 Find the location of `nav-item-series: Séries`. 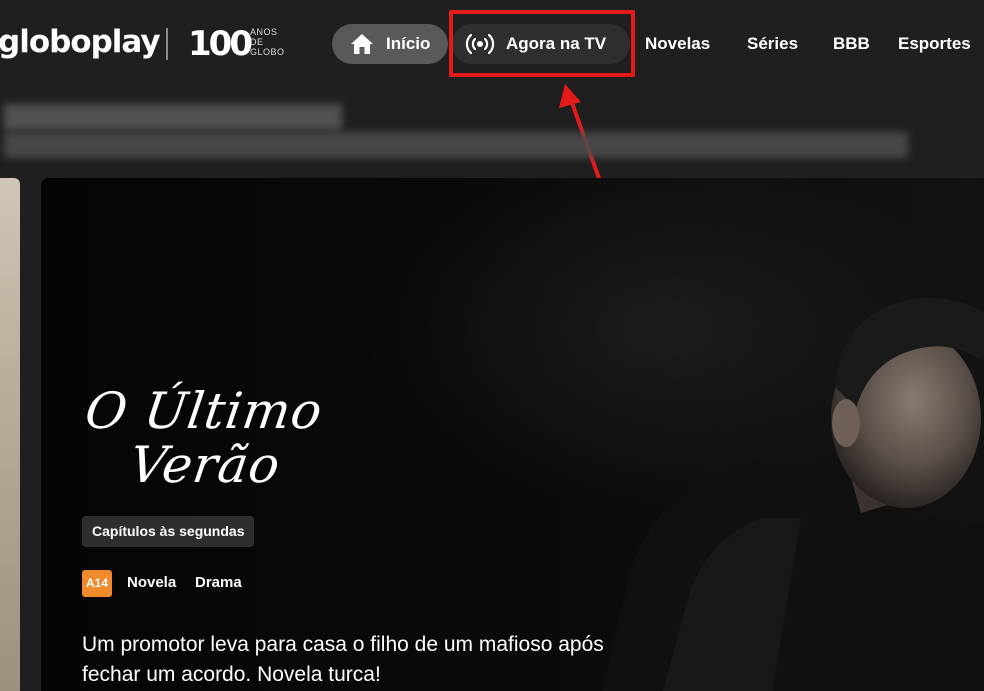

nav-item-series: Séries is located at coordinates (772, 44).